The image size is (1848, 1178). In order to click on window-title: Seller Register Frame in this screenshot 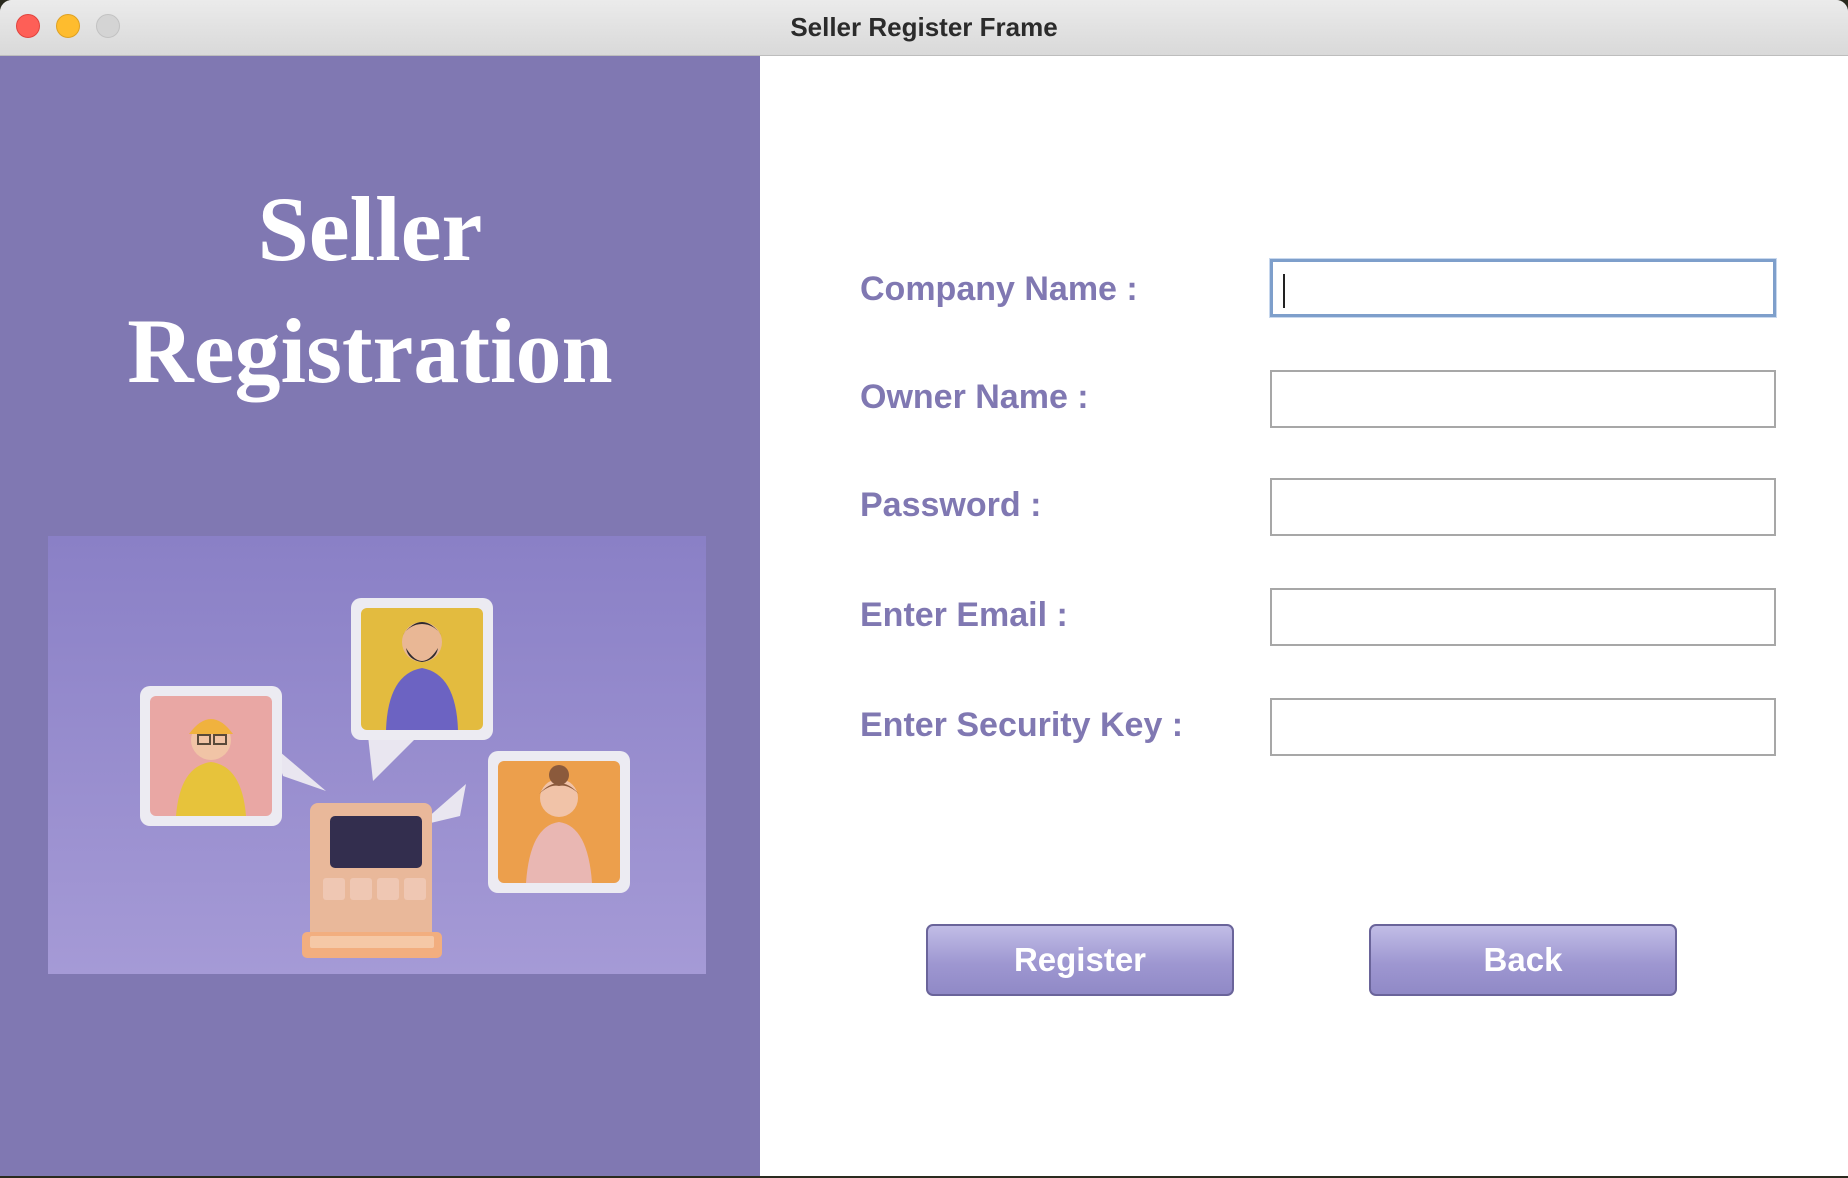, I will do `click(924, 27)`.